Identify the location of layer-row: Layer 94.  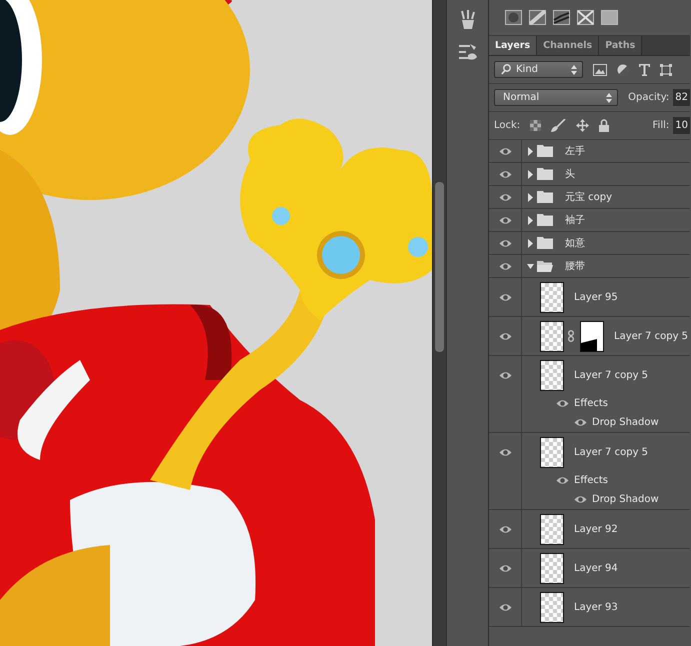
(589, 568).